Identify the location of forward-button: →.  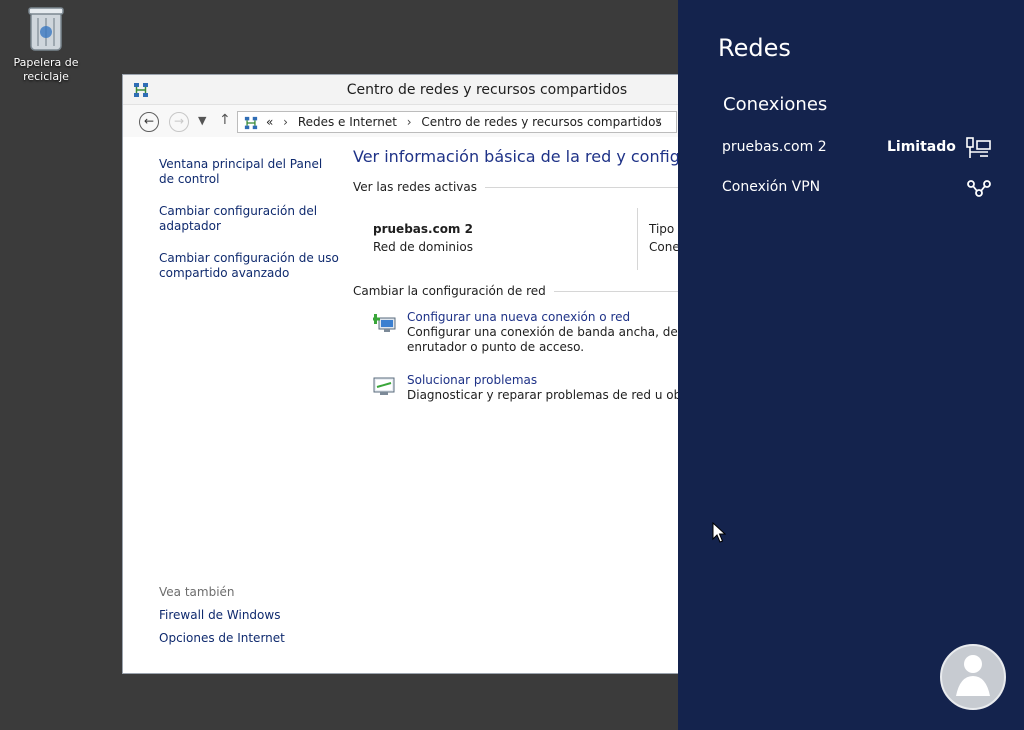
(179, 122).